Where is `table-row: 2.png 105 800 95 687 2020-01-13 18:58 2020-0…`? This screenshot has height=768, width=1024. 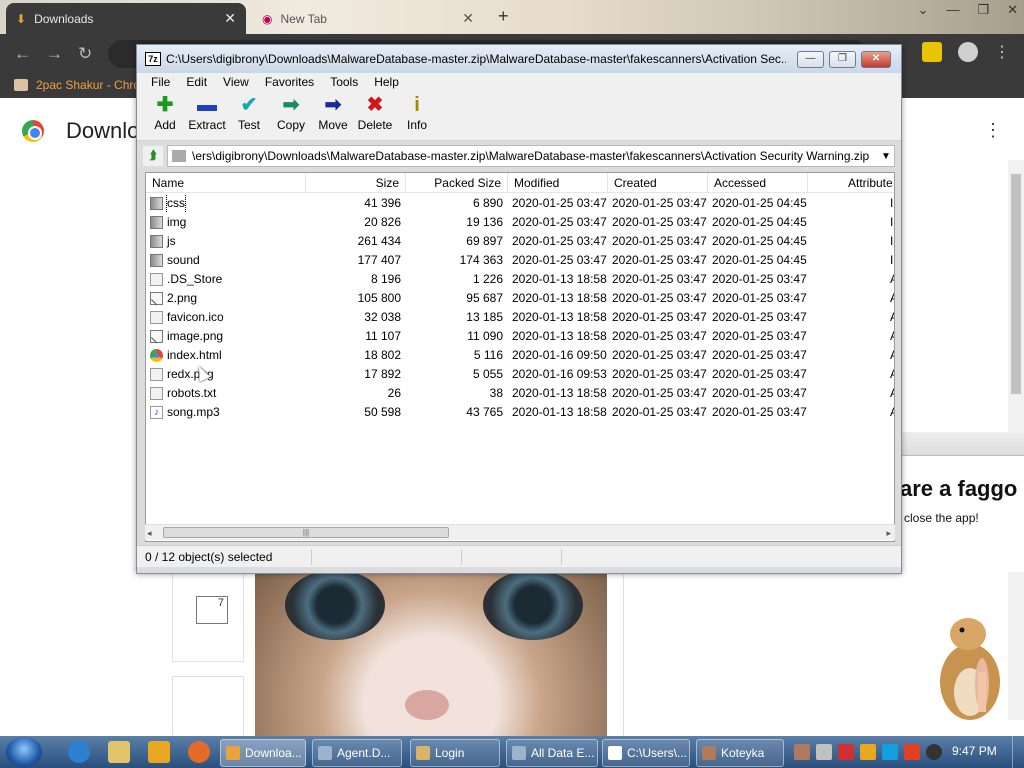
table-row: 2.png 105 800 95 687 2020-01-13 18:58 2020-0… is located at coordinates (520, 298).